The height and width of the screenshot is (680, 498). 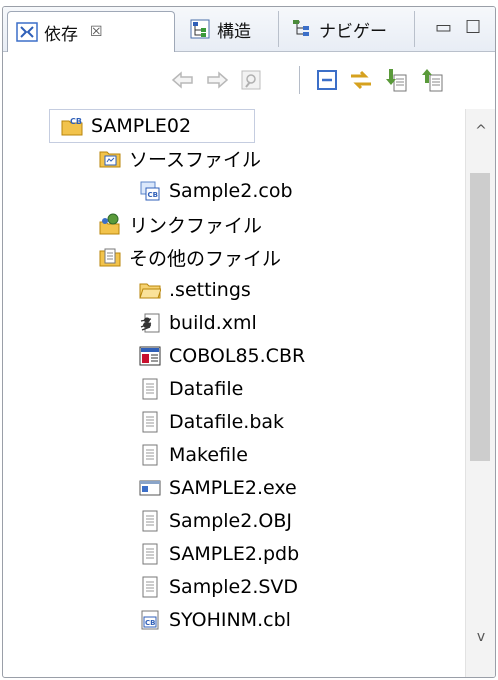 I want to click on tree-item-datafile-bak: Datafile.bak, so click(x=211, y=422).